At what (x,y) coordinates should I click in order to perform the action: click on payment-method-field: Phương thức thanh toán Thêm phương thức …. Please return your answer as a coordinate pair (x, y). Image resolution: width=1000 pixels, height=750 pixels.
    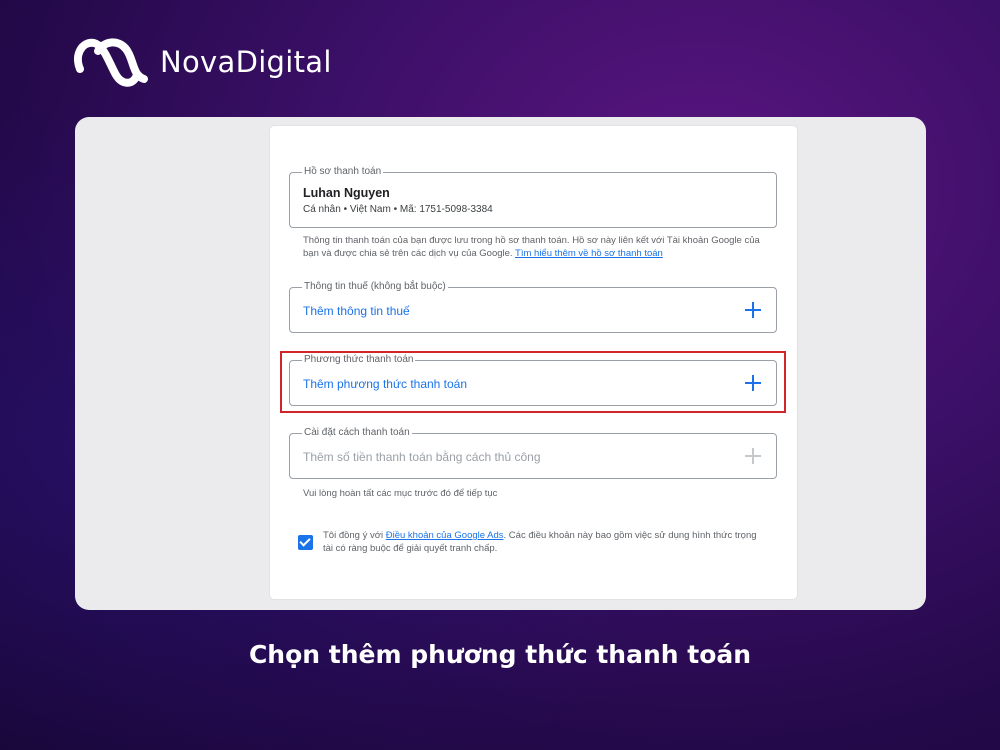
    Looking at the image, I should click on (533, 380).